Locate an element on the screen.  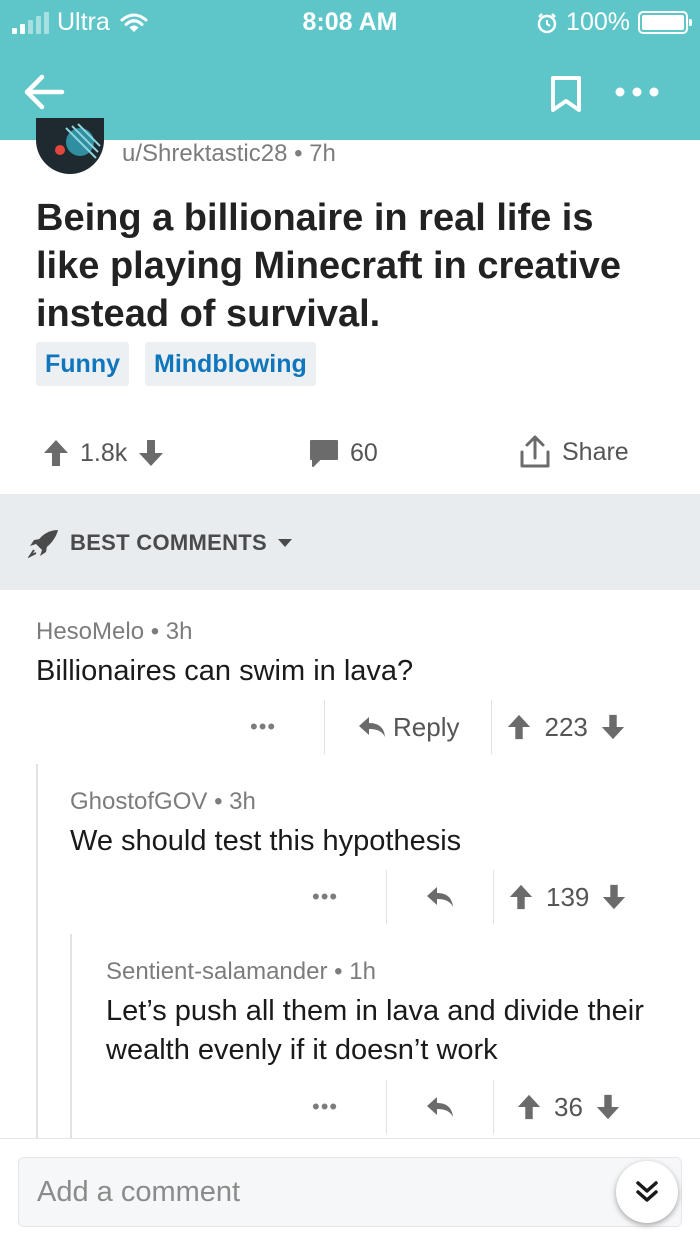
comment-actions: ••• 139 is located at coordinates (469, 897).